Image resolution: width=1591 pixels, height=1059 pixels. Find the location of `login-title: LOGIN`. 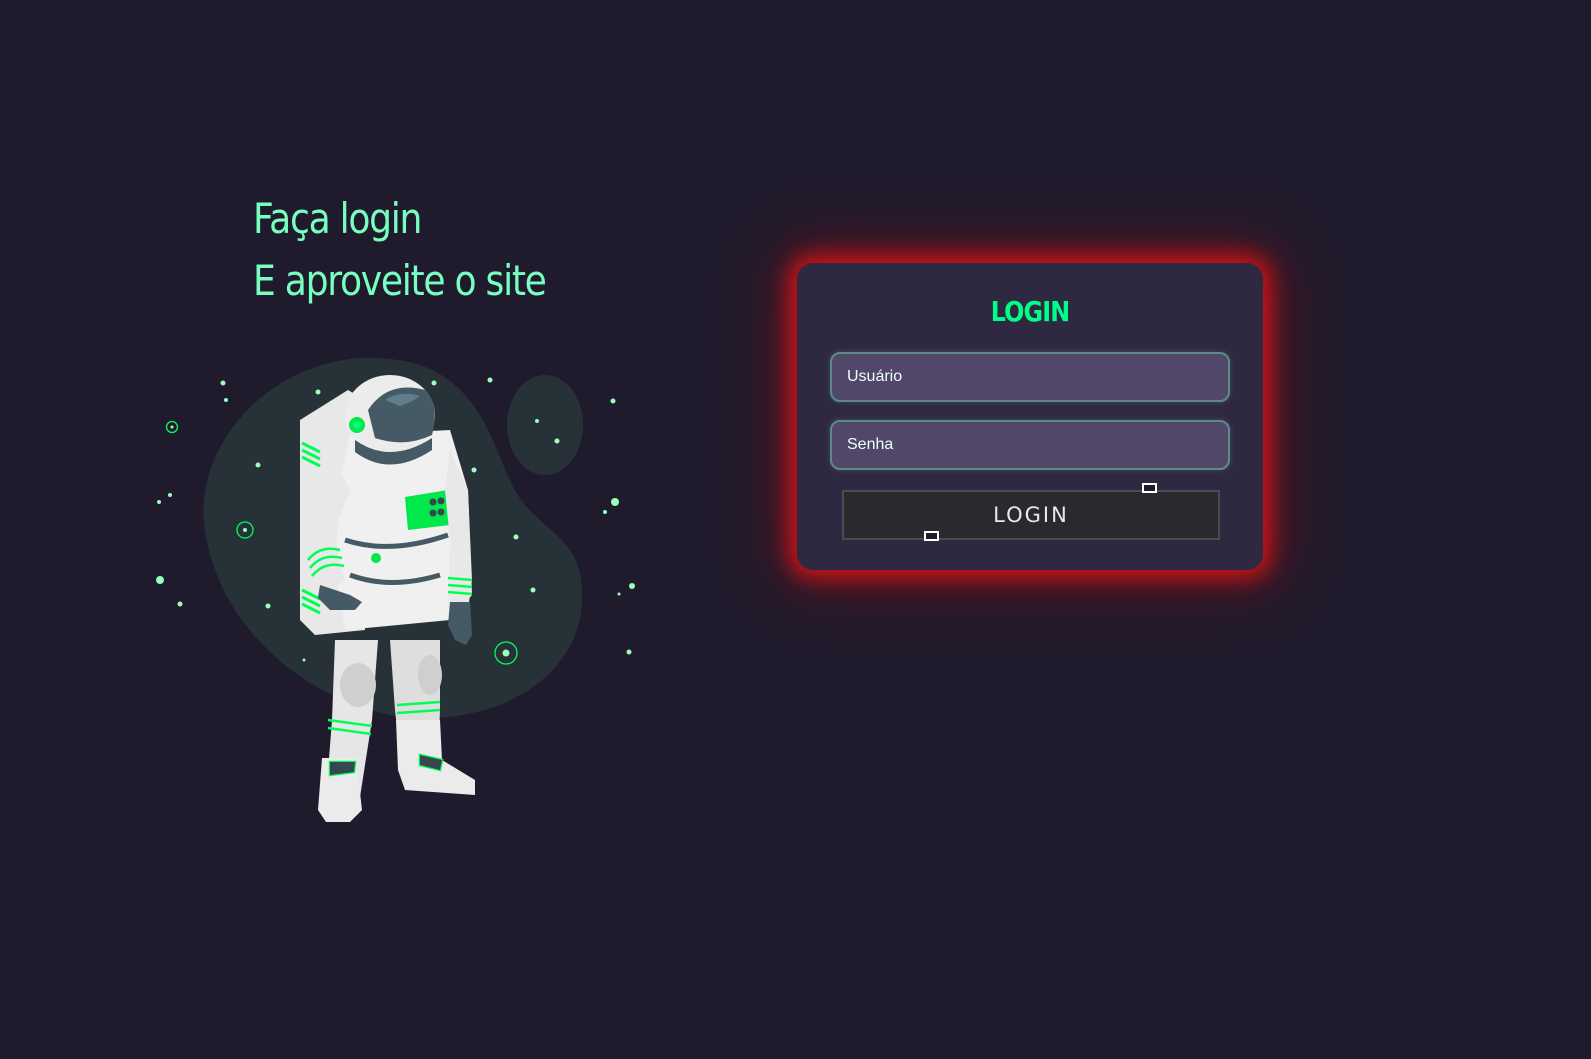

login-title: LOGIN is located at coordinates (1030, 311).